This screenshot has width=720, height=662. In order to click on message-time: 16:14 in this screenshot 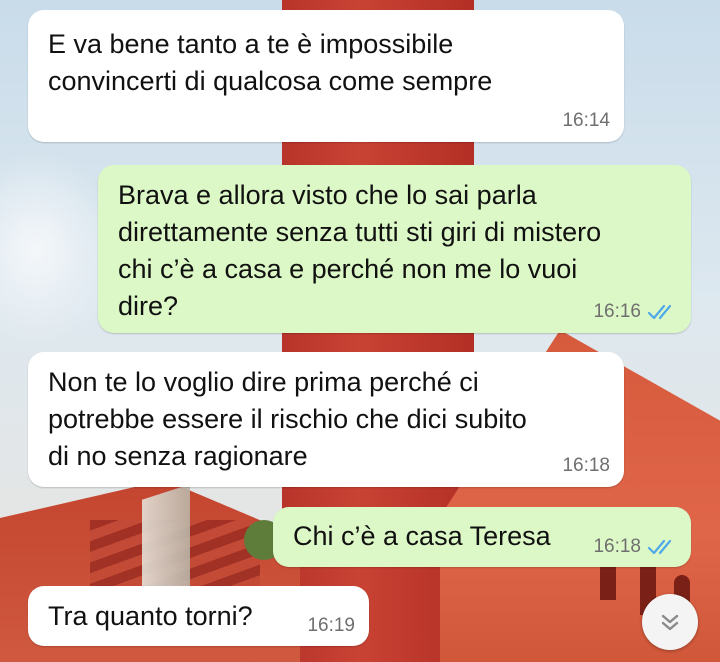, I will do `click(586, 120)`.